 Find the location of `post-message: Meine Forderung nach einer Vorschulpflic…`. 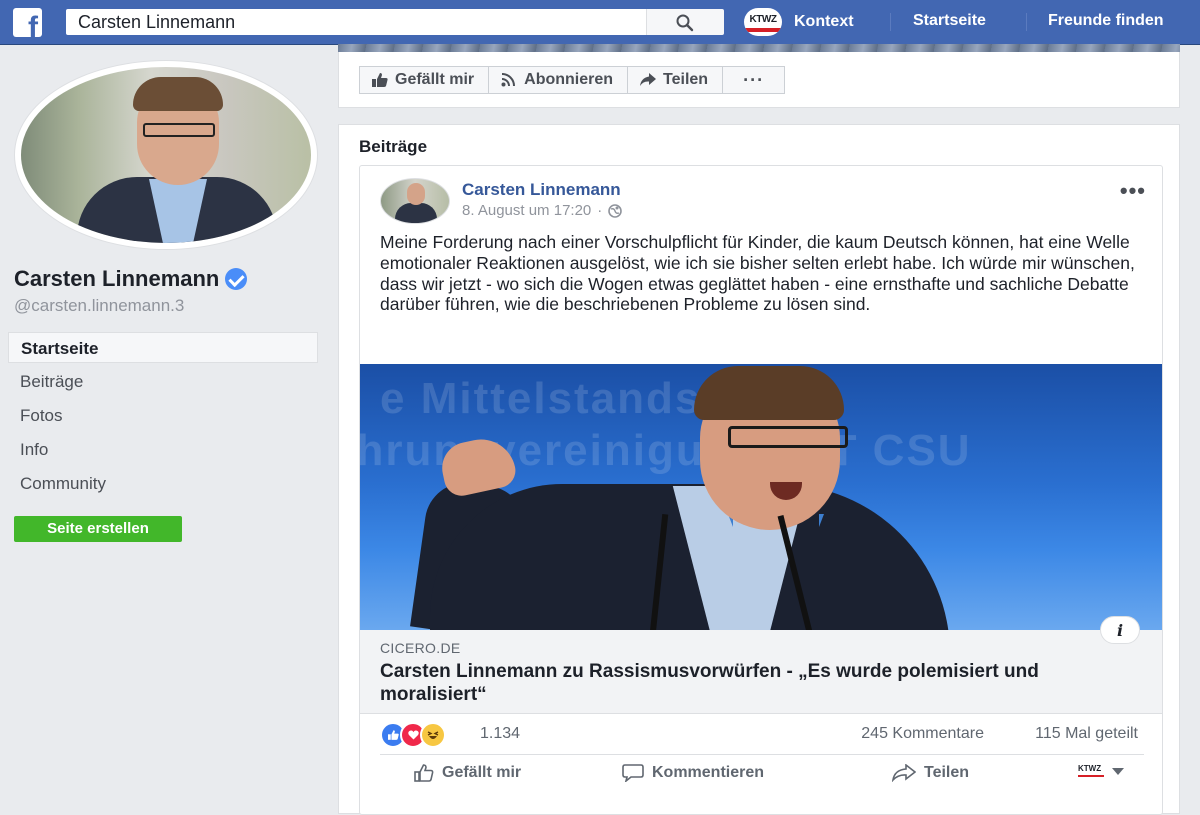

post-message: Meine Forderung nach einer Vorschulpflic… is located at coordinates (757, 273).